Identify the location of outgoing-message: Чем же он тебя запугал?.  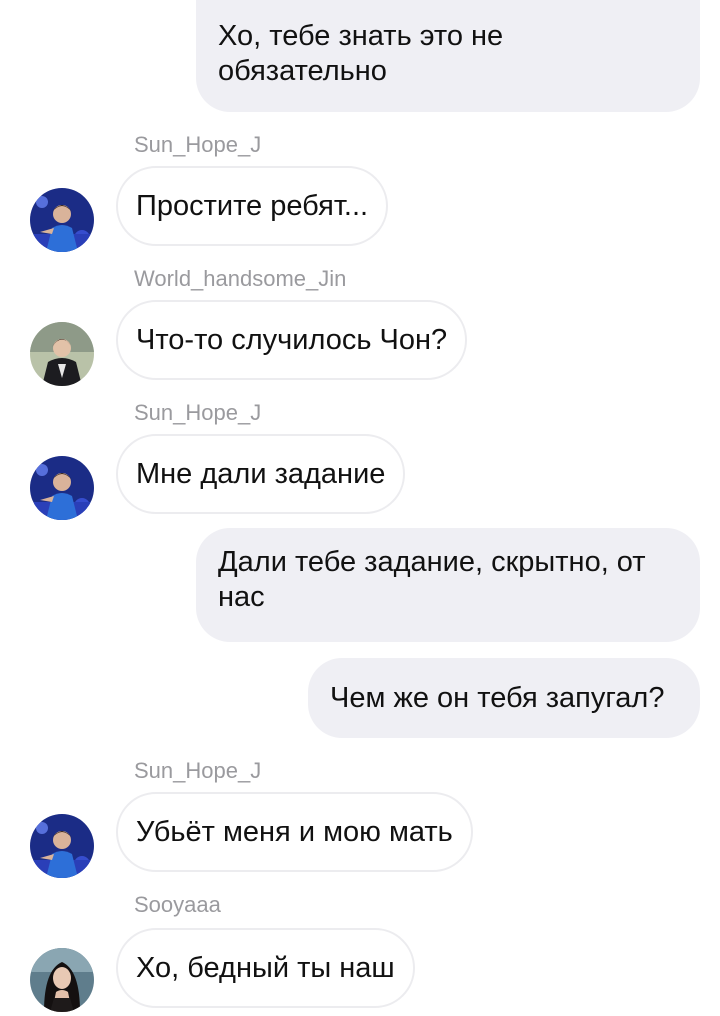
(504, 698).